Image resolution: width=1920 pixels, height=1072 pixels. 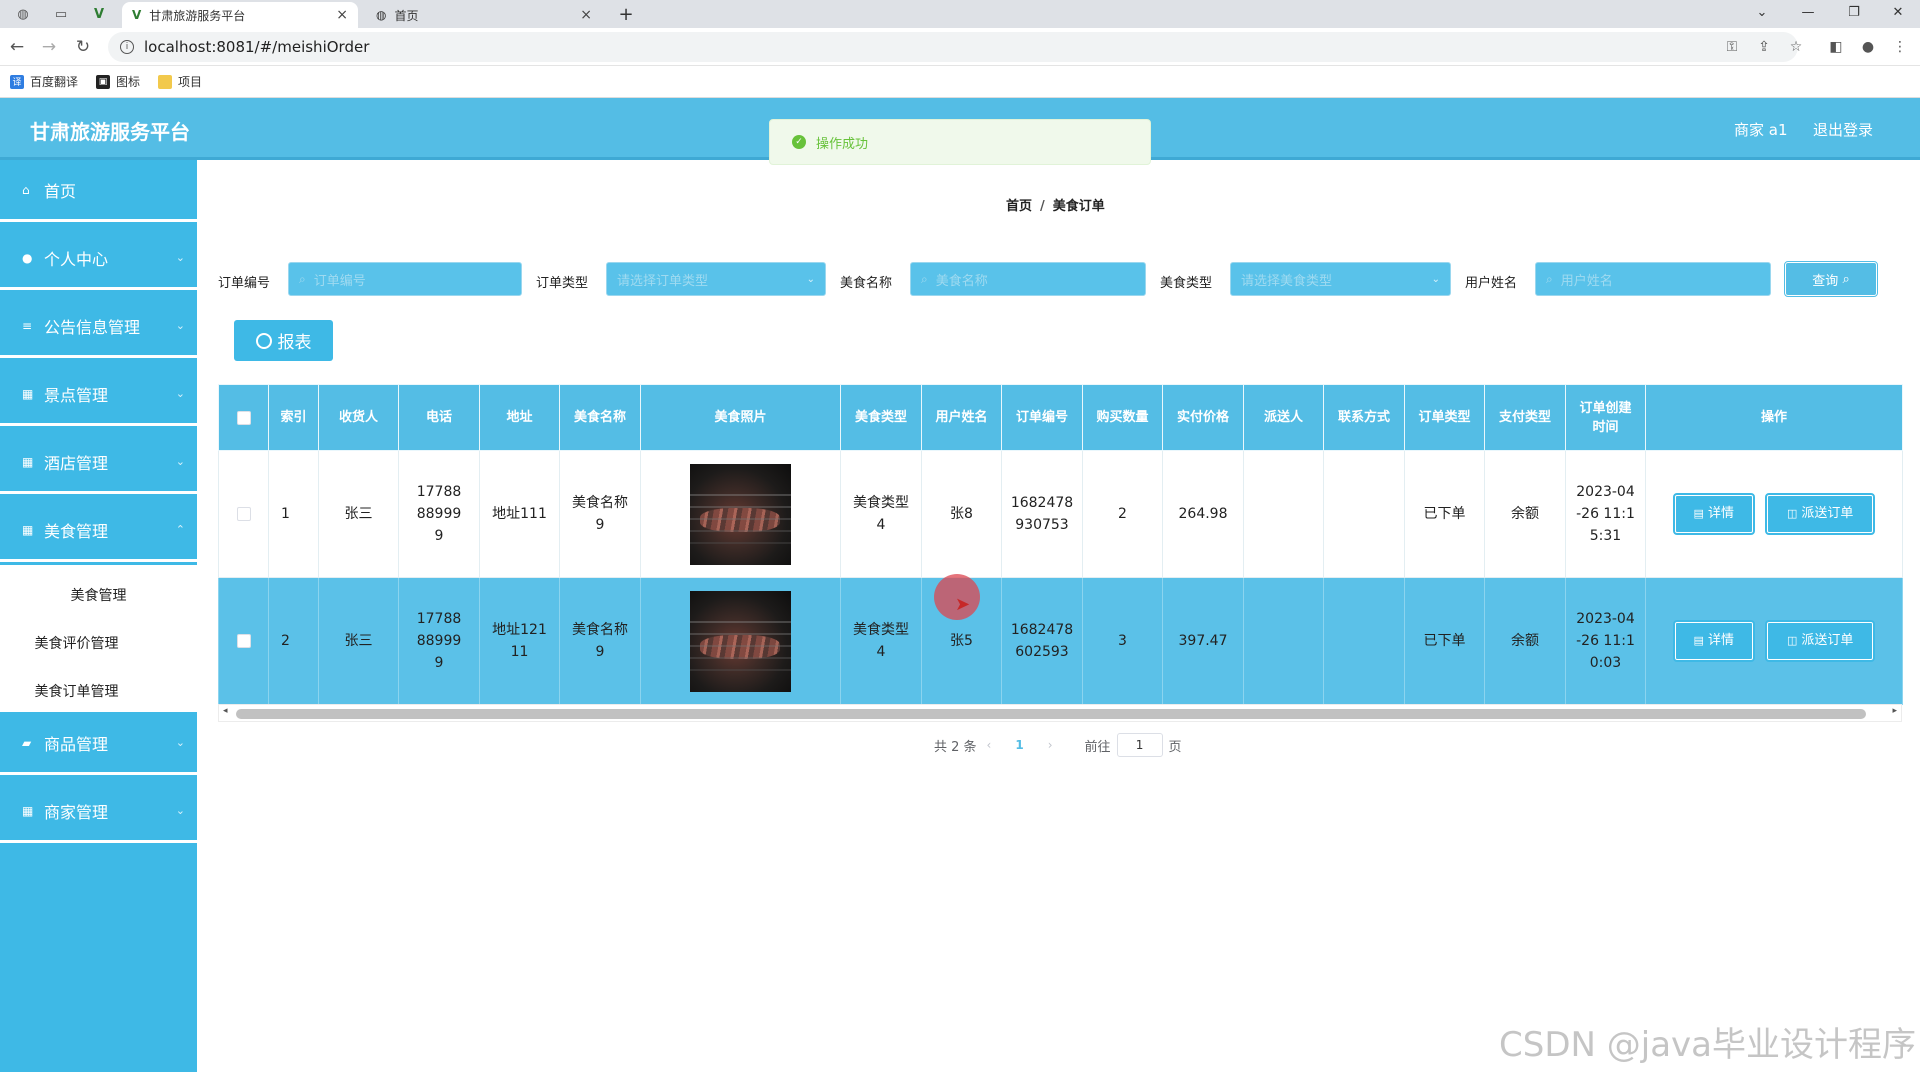 I want to click on order-type-select: 请选择订单类型 ⌄, so click(x=716, y=279).